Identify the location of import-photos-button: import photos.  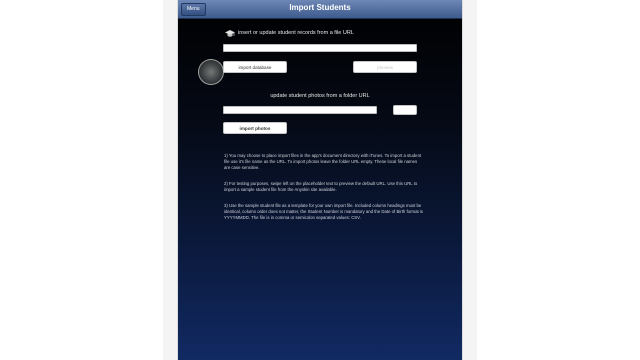
(255, 128).